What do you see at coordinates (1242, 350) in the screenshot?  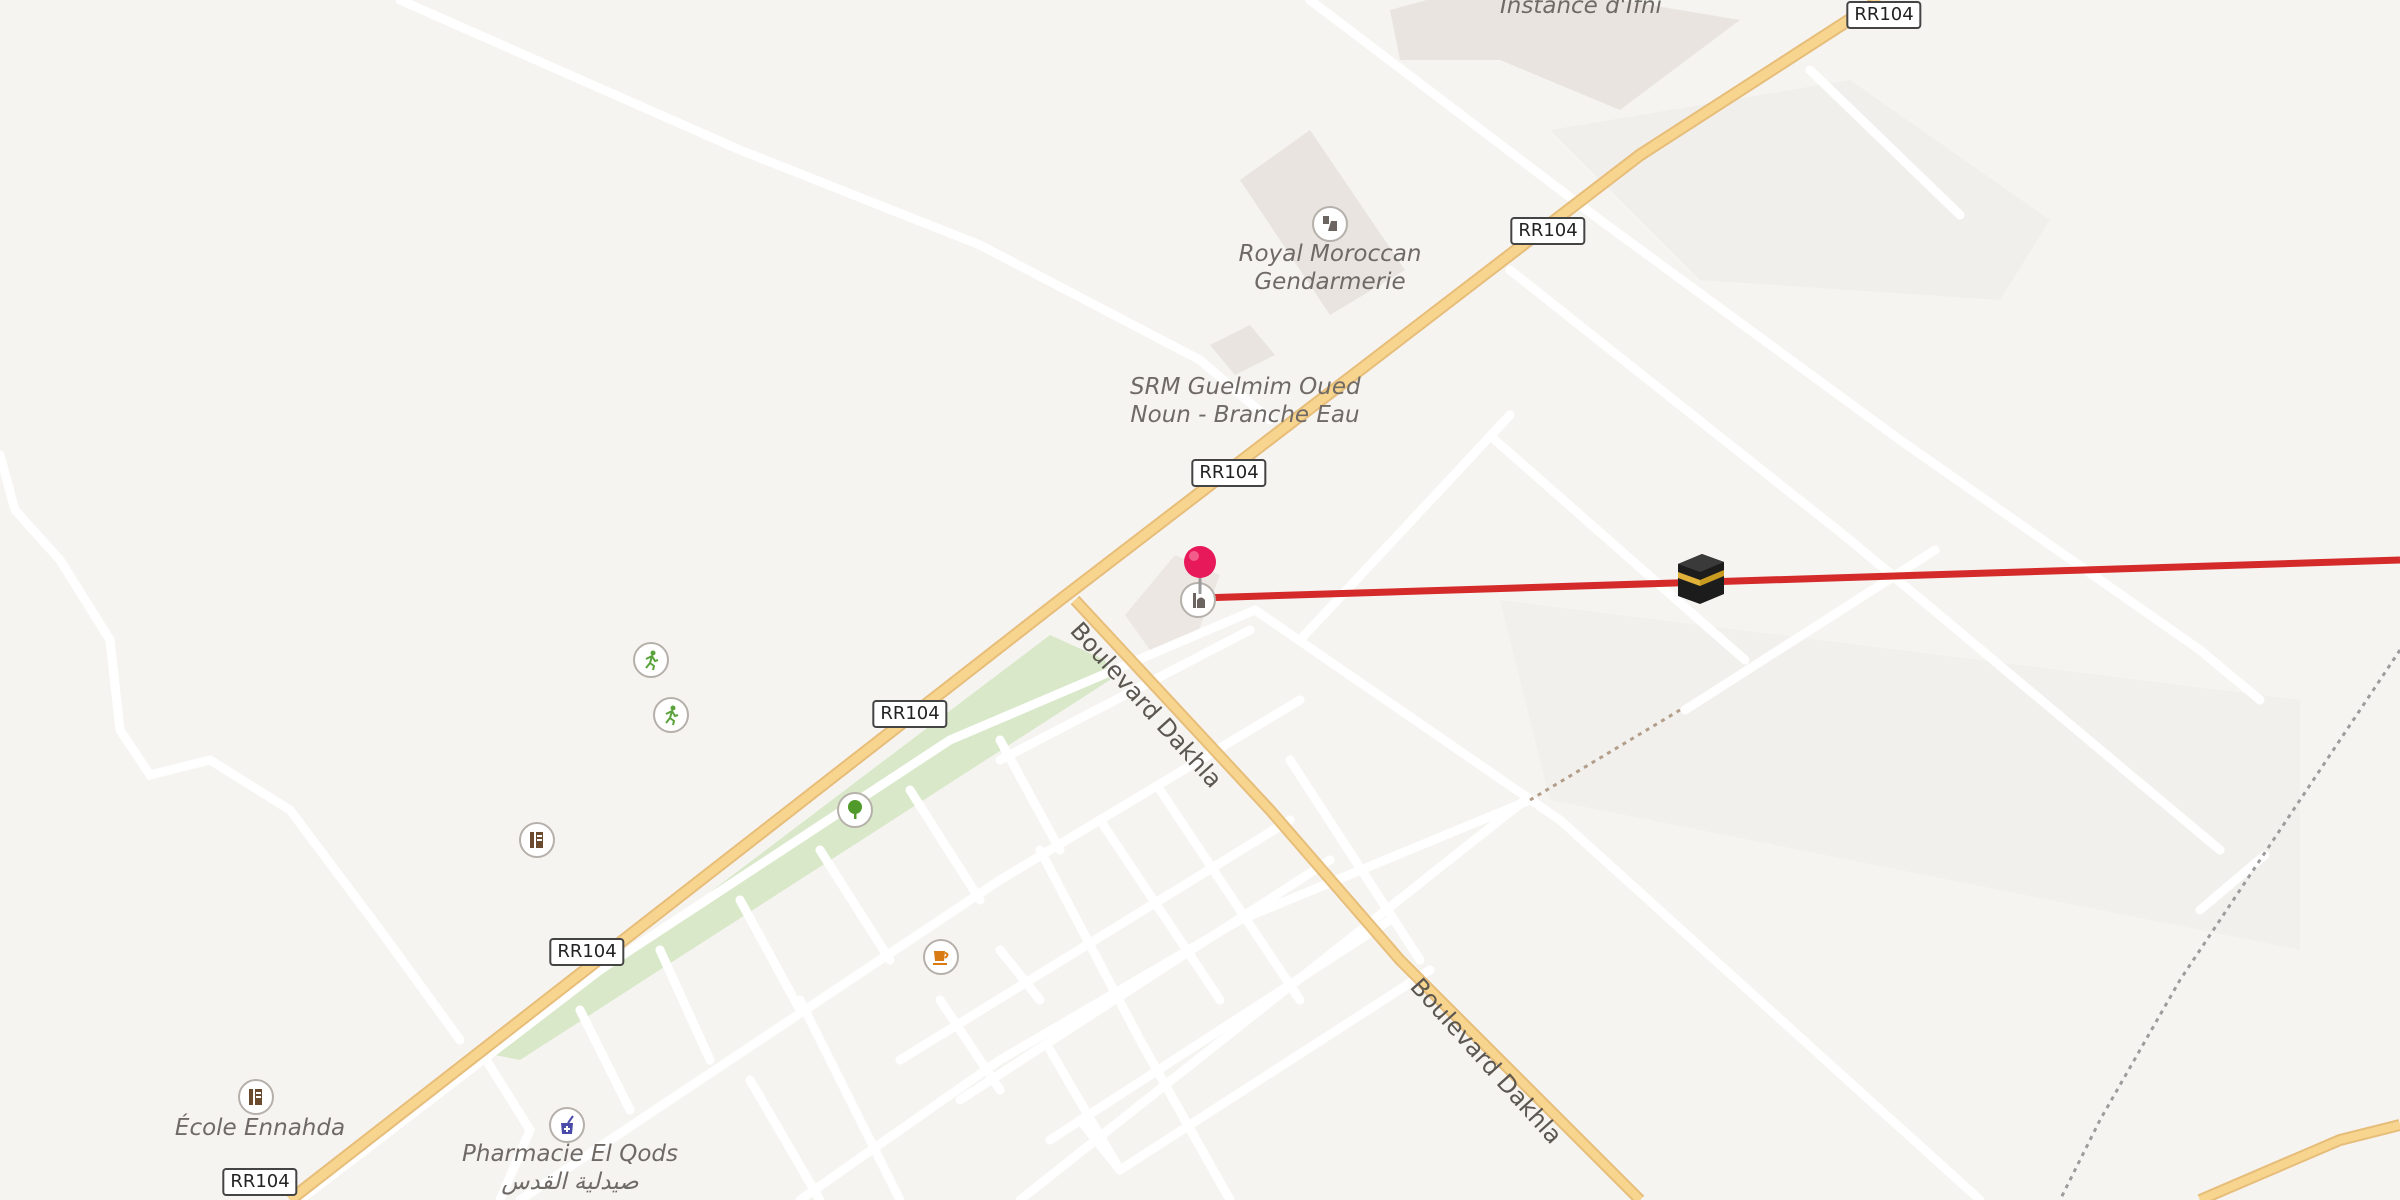 I see `building-small` at bounding box center [1242, 350].